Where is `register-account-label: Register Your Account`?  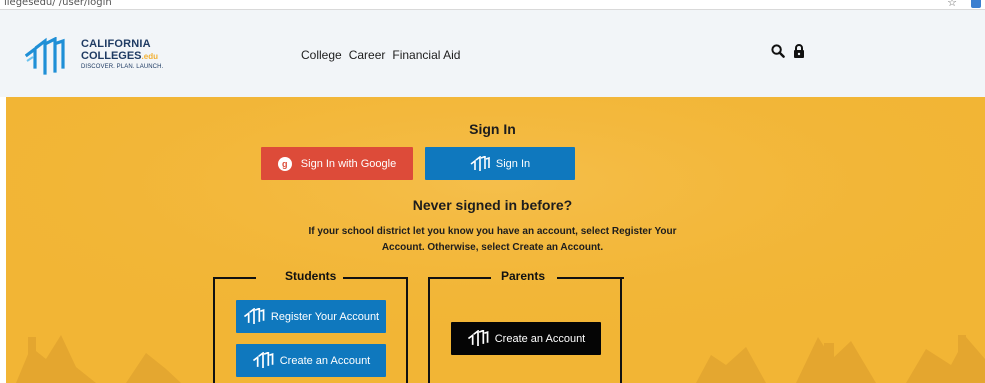 register-account-label: Register Your Account is located at coordinates (325, 316).